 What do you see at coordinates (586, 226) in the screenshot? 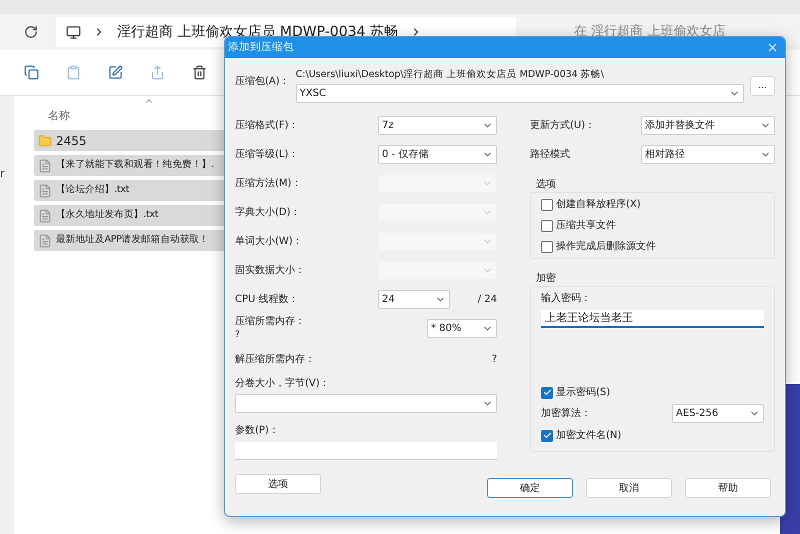
I see `checkbox-label: 压缩共享文件` at bounding box center [586, 226].